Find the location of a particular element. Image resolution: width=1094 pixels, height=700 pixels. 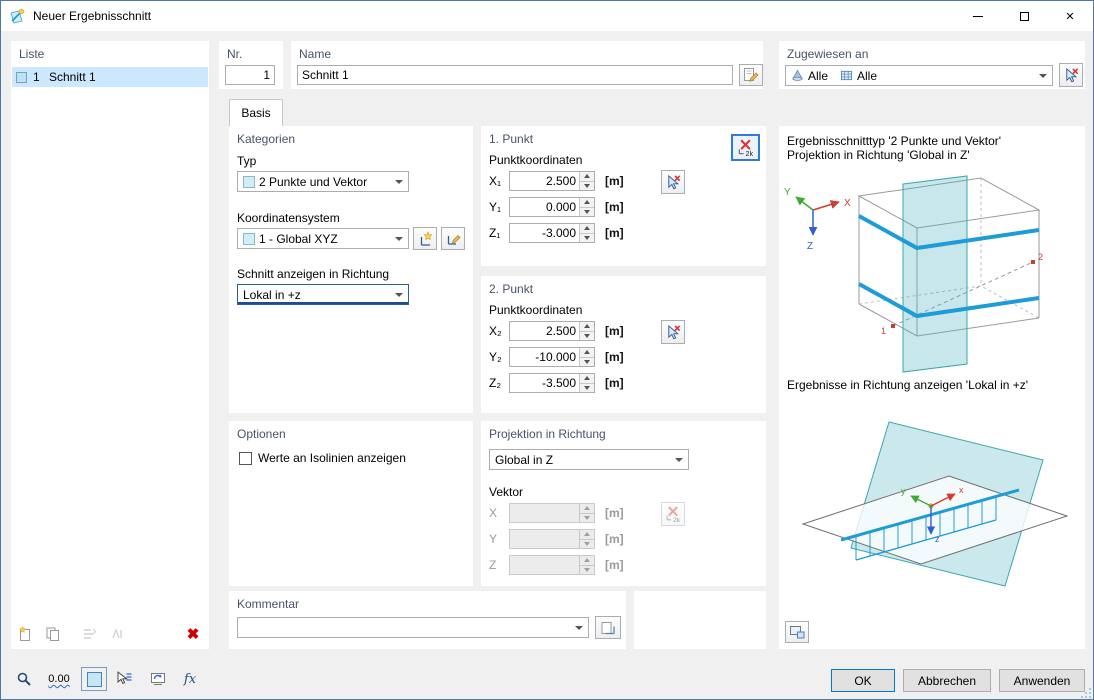

nr-input is located at coordinates (250, 75).